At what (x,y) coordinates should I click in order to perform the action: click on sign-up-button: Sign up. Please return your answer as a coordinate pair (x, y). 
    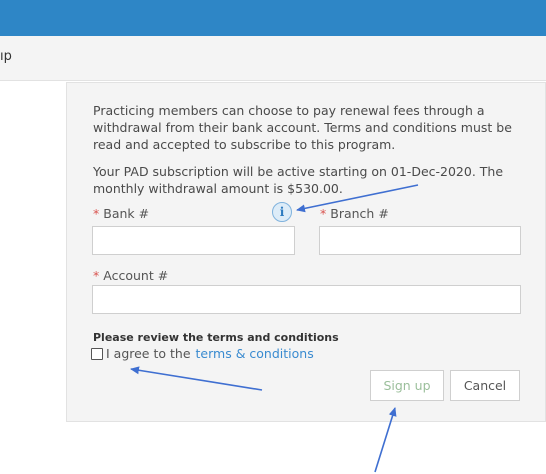
    Looking at the image, I should click on (407, 385).